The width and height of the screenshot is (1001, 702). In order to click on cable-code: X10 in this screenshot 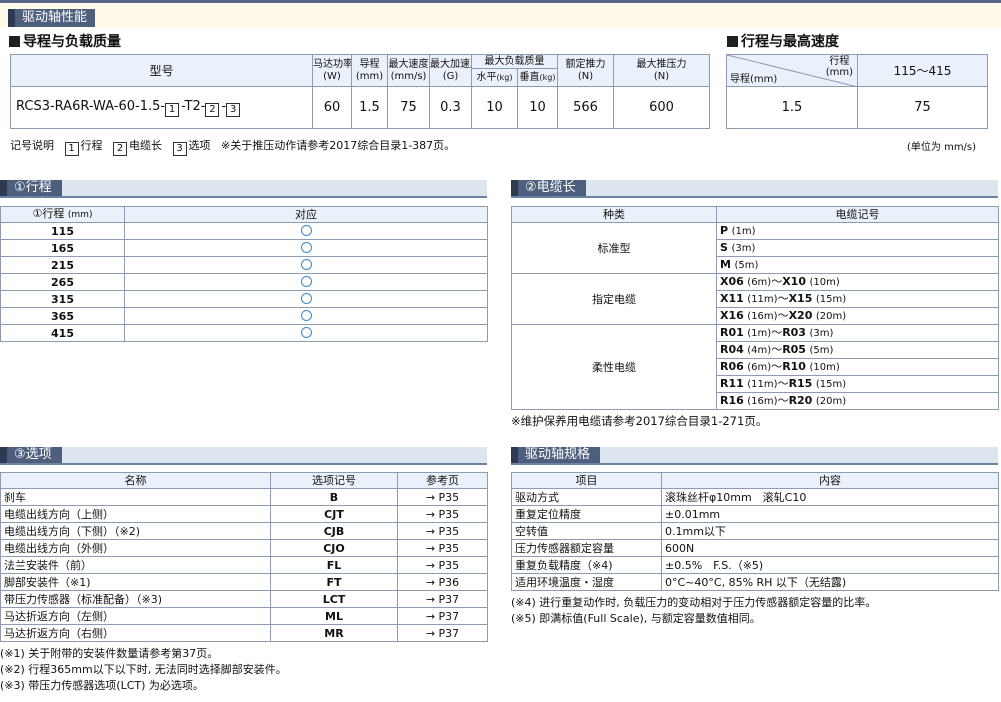, I will do `click(794, 281)`.